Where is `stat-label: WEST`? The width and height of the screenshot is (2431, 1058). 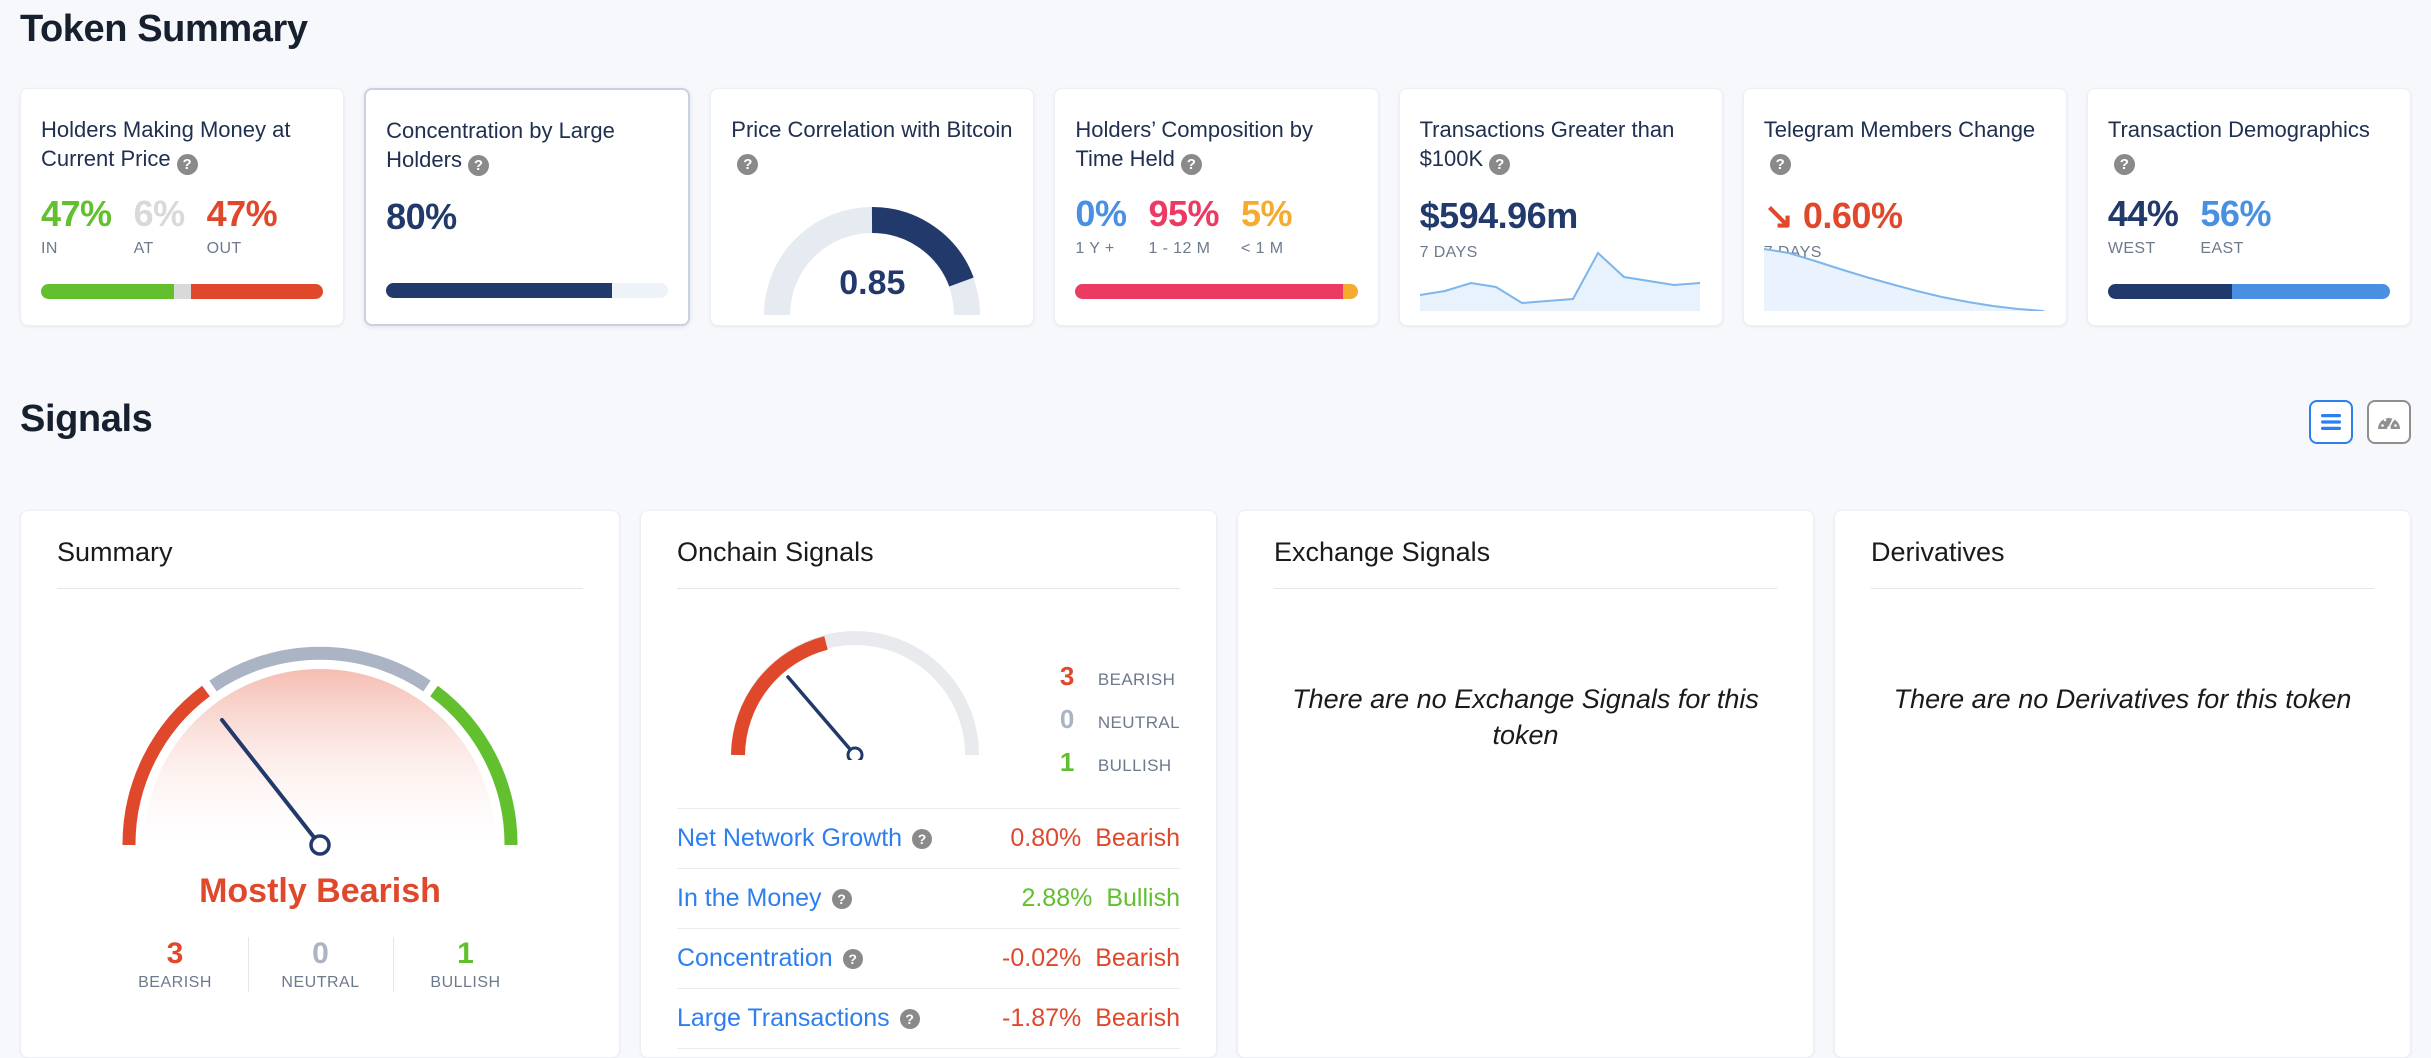 stat-label: WEST is located at coordinates (2131, 248).